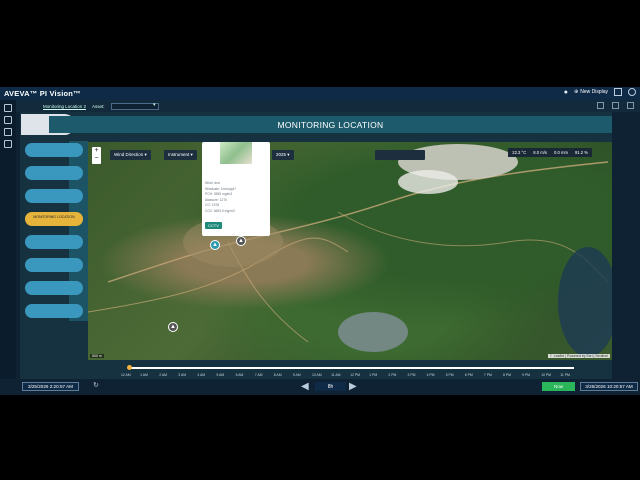 The height and width of the screenshot is (480, 640). What do you see at coordinates (507, 375) in the screenshot?
I see `timeline-tick-label: 8 PM` at bounding box center [507, 375].